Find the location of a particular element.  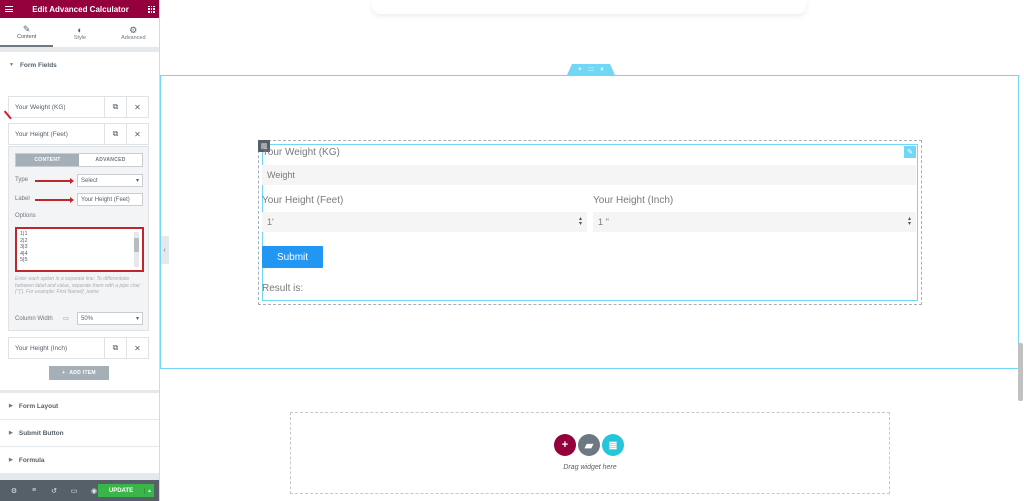

content-advanced-switch: CONTENT ADVANCED is located at coordinates (79, 160).